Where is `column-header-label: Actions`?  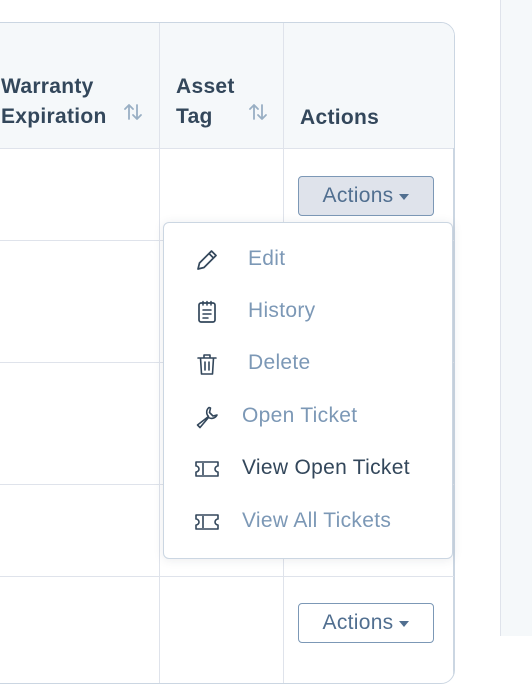
column-header-label: Actions is located at coordinates (340, 117).